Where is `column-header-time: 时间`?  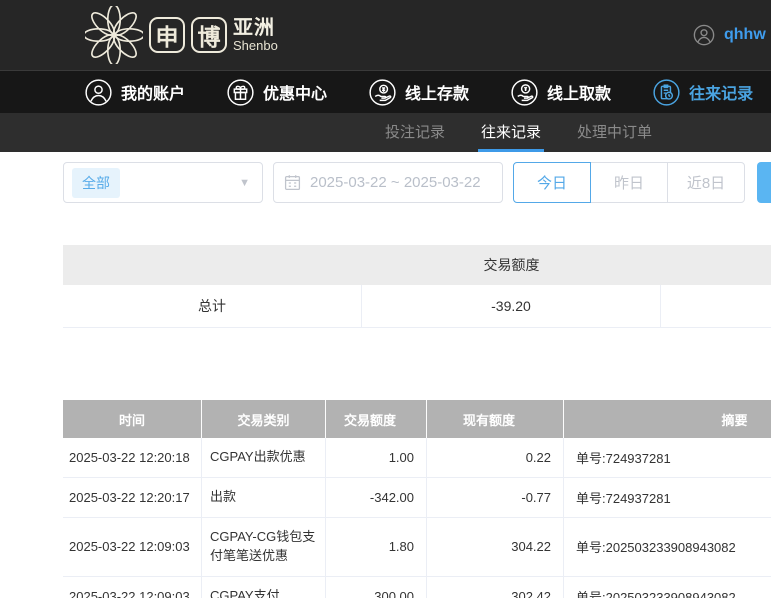
column-header-time: 时间 is located at coordinates (132, 419).